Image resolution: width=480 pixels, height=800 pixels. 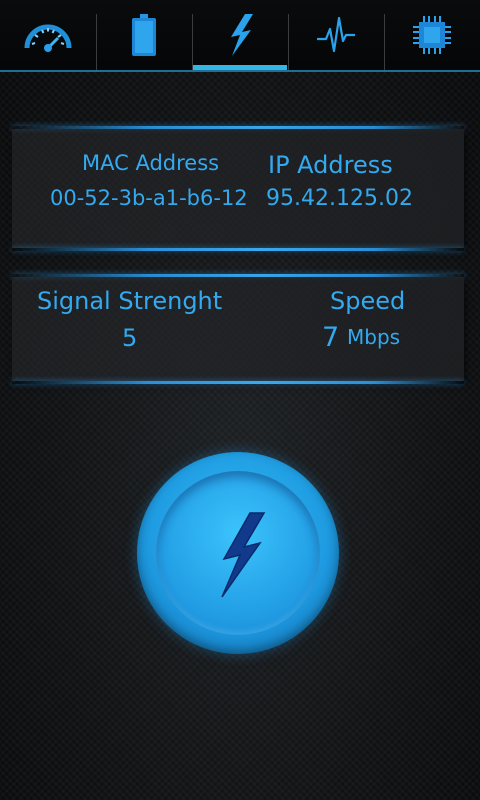 I want to click on tab-pulse, so click(x=336, y=35).